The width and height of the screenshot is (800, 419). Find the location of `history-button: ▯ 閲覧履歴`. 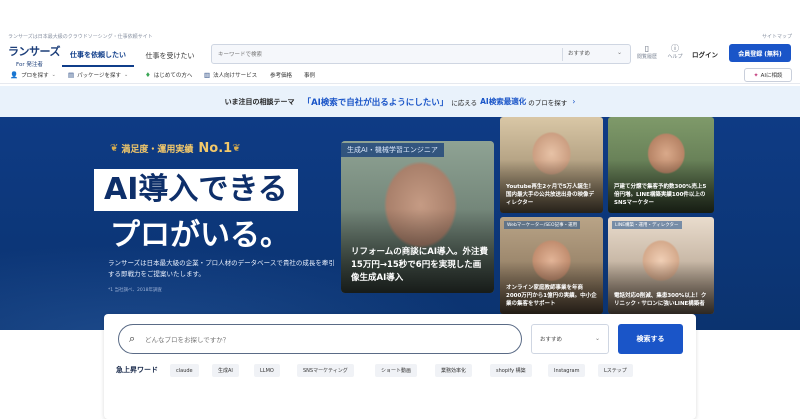

history-button: ▯ 閲覧履歴 is located at coordinates (647, 52).